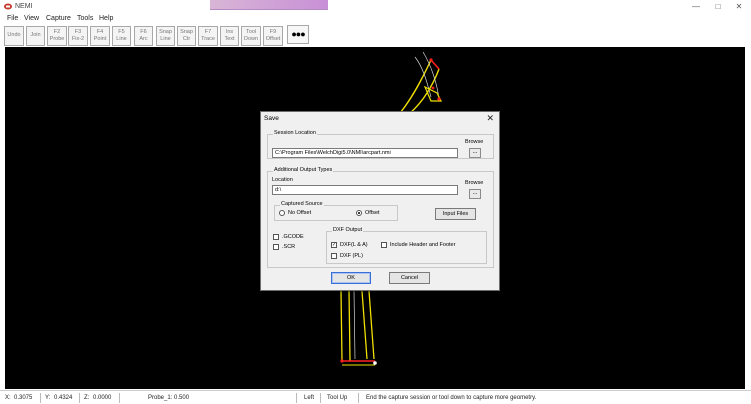  What do you see at coordinates (31, 18) in the screenshot?
I see `menu-view: View` at bounding box center [31, 18].